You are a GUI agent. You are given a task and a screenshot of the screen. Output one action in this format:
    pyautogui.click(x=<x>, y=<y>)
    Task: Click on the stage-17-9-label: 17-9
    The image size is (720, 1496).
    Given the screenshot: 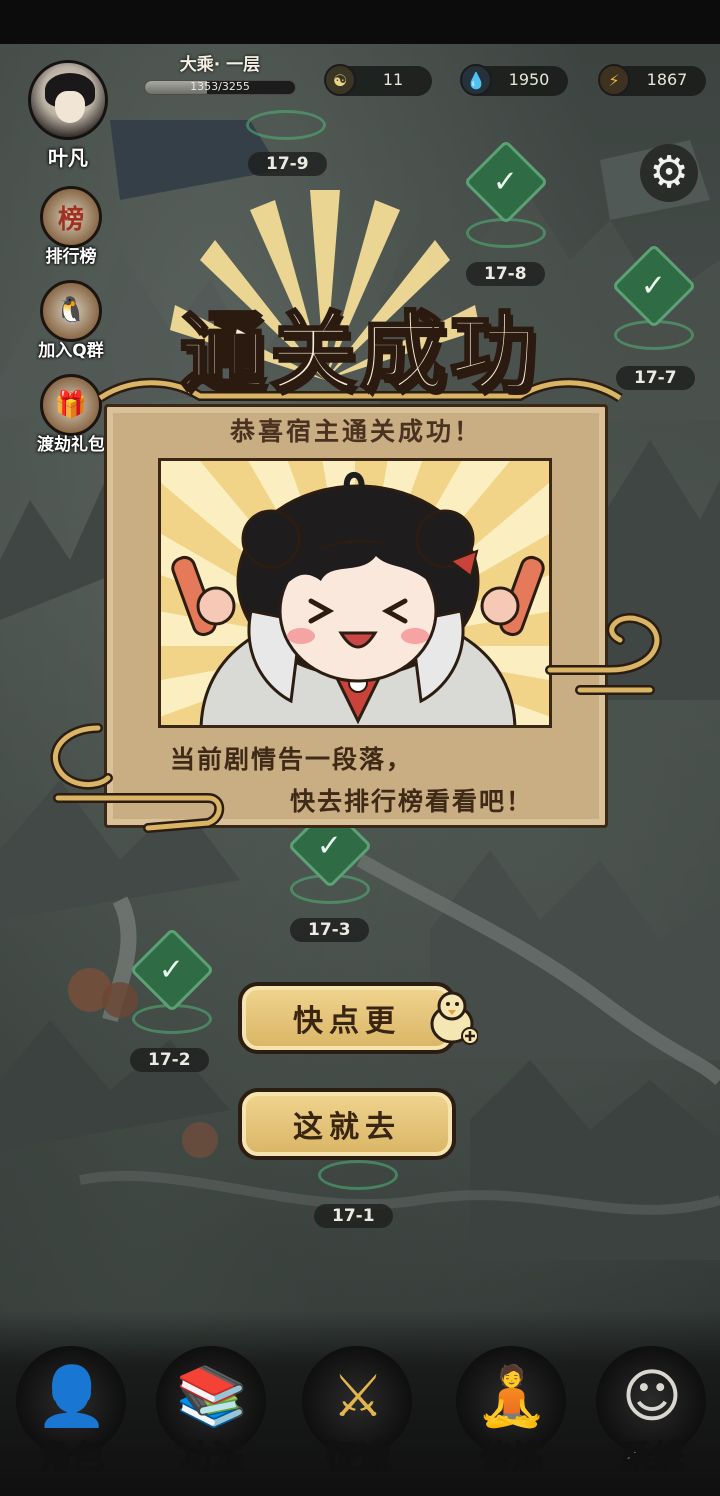 What is the action you would take?
    pyautogui.click(x=287, y=164)
    